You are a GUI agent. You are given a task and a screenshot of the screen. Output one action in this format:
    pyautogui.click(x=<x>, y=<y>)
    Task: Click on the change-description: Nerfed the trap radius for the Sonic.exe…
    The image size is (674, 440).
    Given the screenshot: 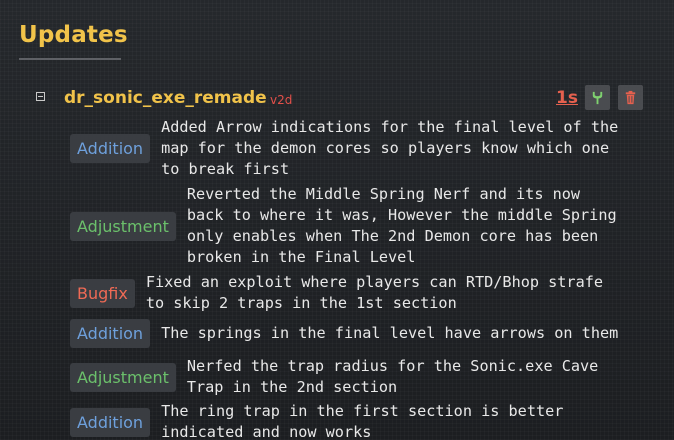 What is the action you would take?
    pyautogui.click(x=392, y=377)
    